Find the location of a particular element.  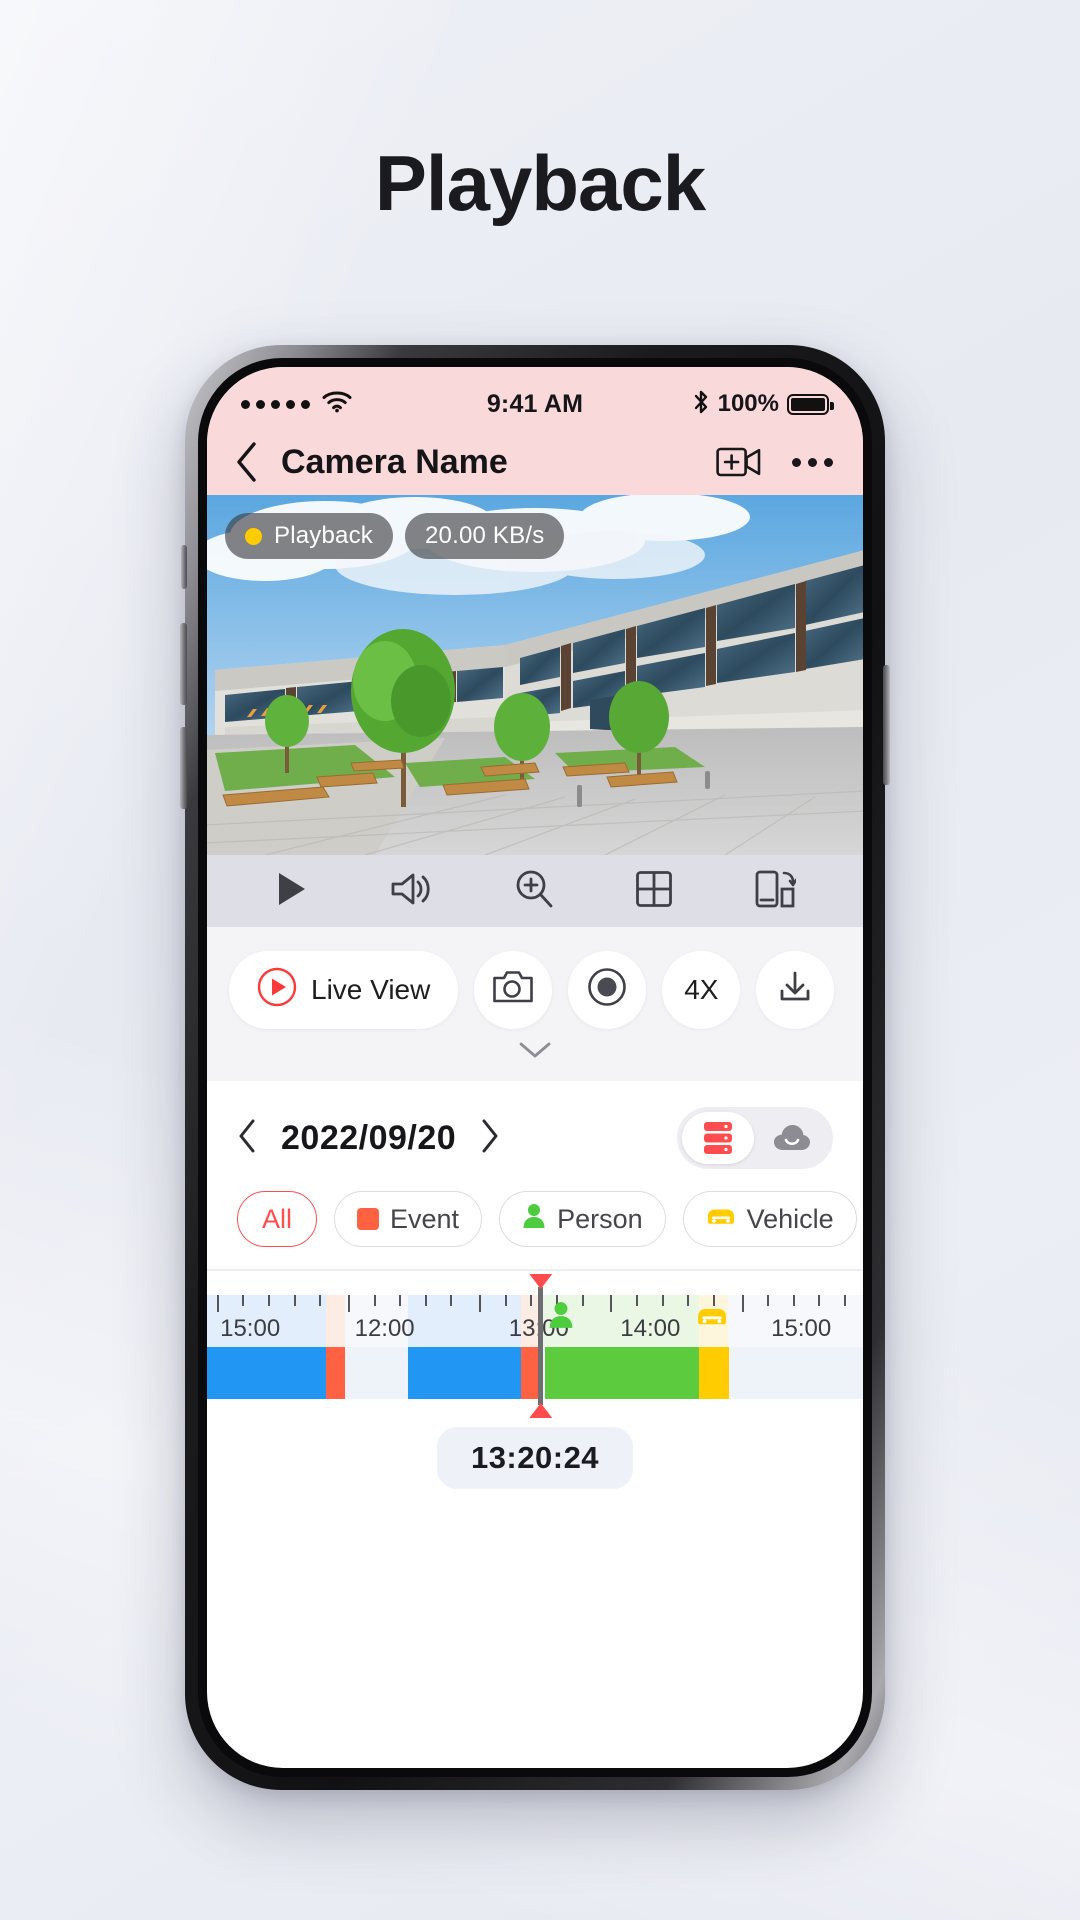

timeline-ruler: 15:00 12:00 13:00 14:00 15:00 is located at coordinates (535, 1321).